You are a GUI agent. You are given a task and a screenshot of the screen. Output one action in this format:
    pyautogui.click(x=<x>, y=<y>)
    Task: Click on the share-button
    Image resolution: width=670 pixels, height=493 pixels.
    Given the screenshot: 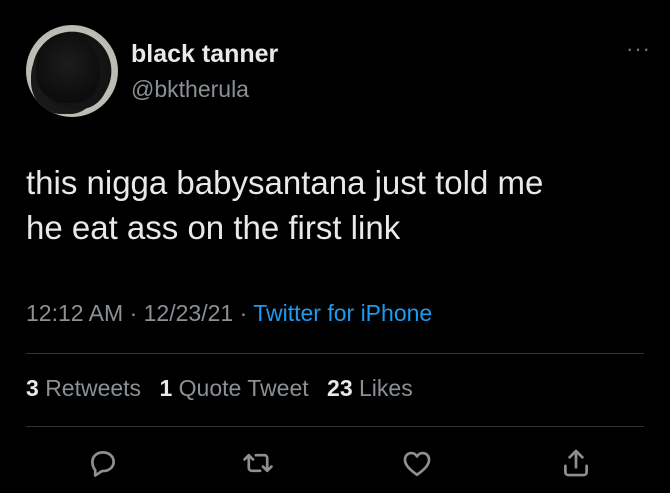 What is the action you would take?
    pyautogui.click(x=576, y=463)
    